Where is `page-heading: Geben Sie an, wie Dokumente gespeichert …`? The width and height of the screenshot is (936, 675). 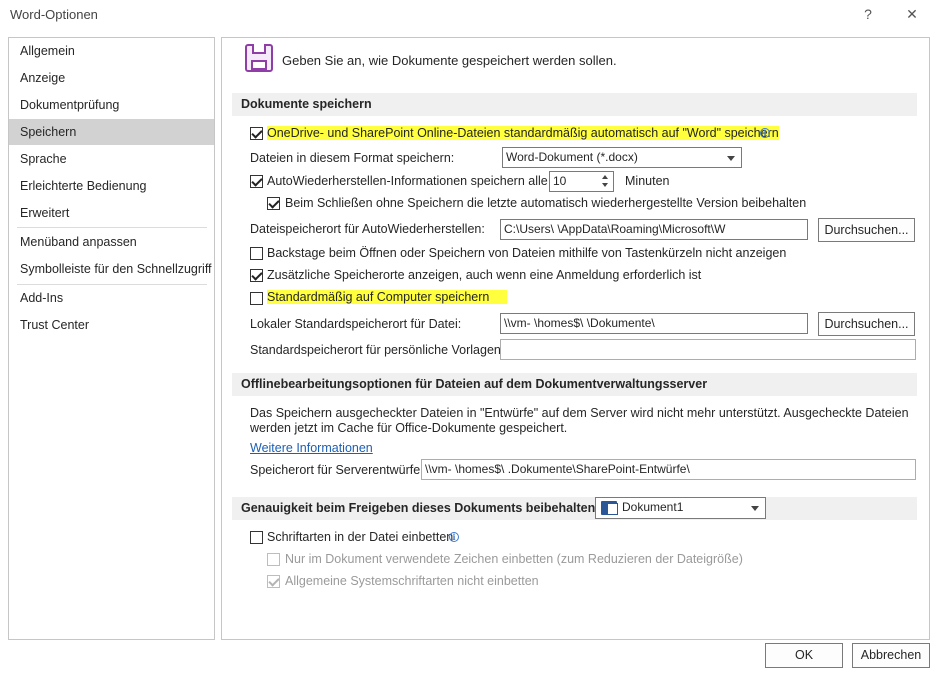
page-heading: Geben Sie an, wie Dokumente gespeichert … is located at coordinates (449, 60).